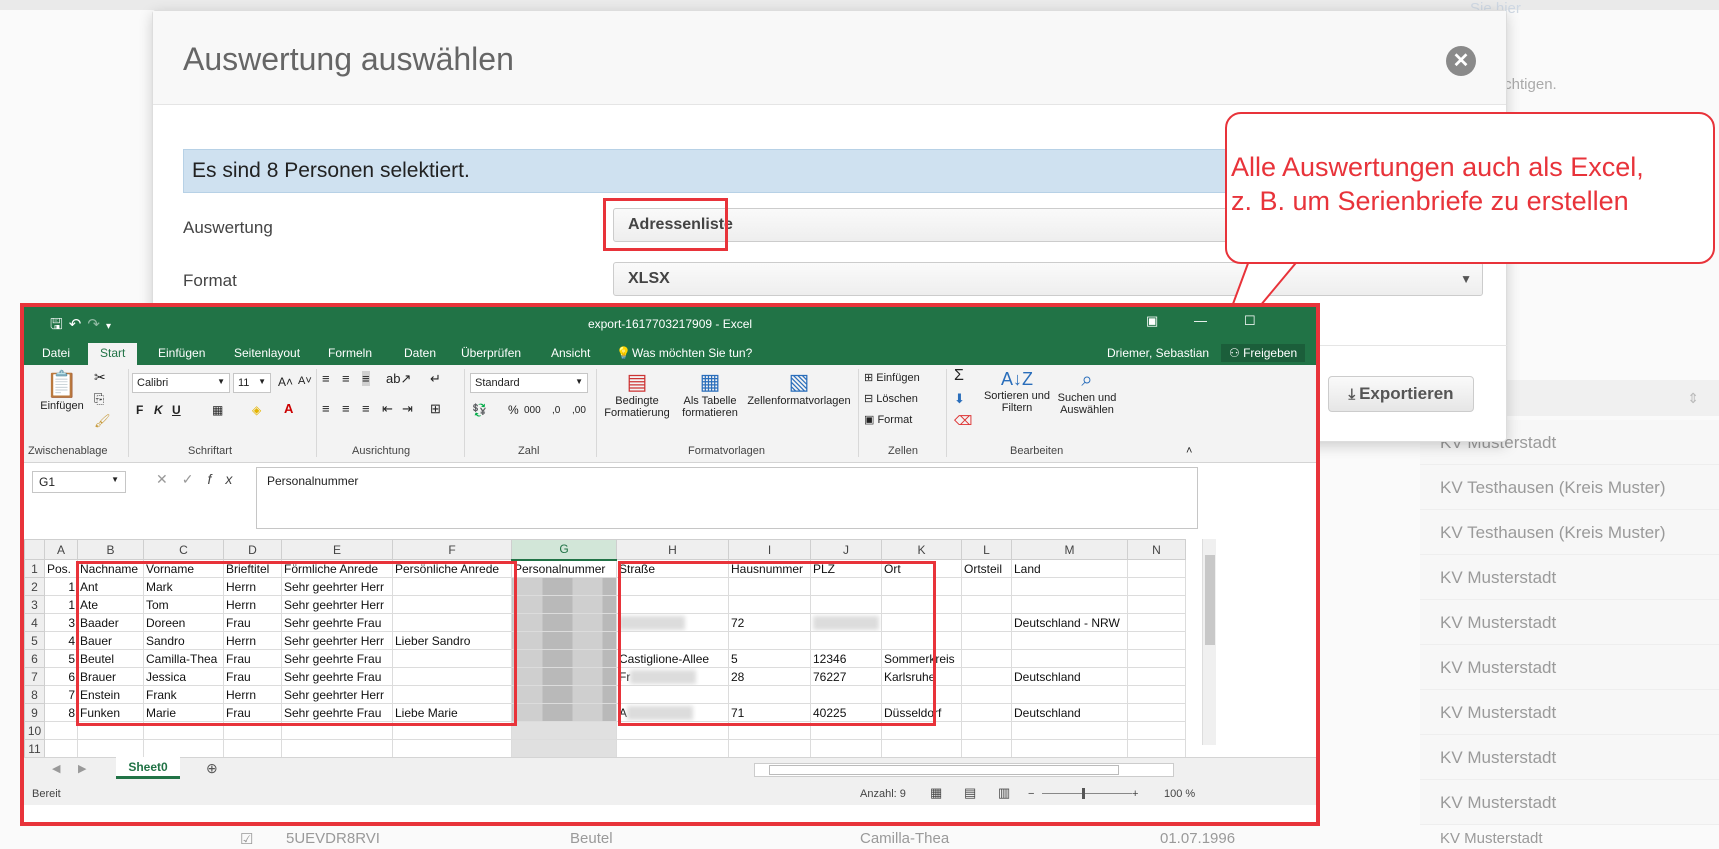  What do you see at coordinates (61, 676) in the screenshot?
I see `cell: 6` at bounding box center [61, 676].